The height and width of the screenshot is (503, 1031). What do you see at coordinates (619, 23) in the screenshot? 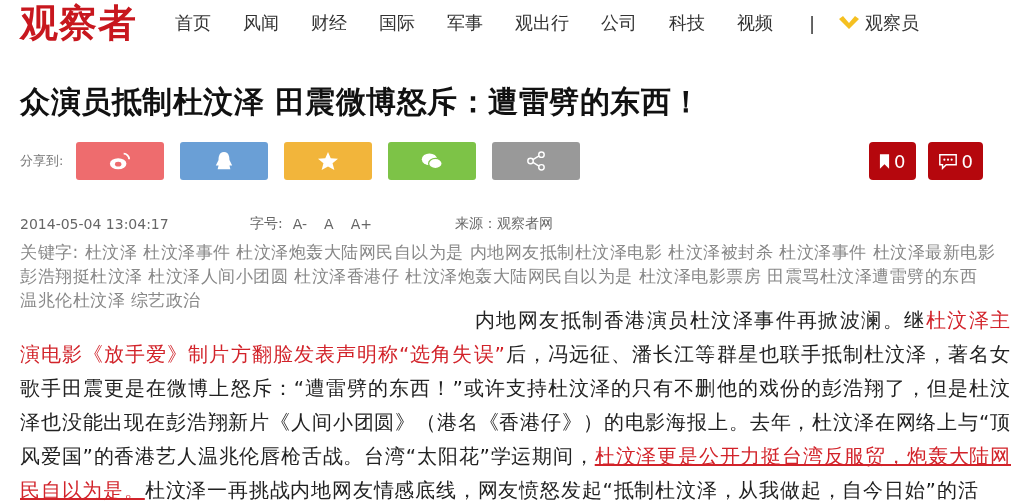
I see `nav-link: 公司` at bounding box center [619, 23].